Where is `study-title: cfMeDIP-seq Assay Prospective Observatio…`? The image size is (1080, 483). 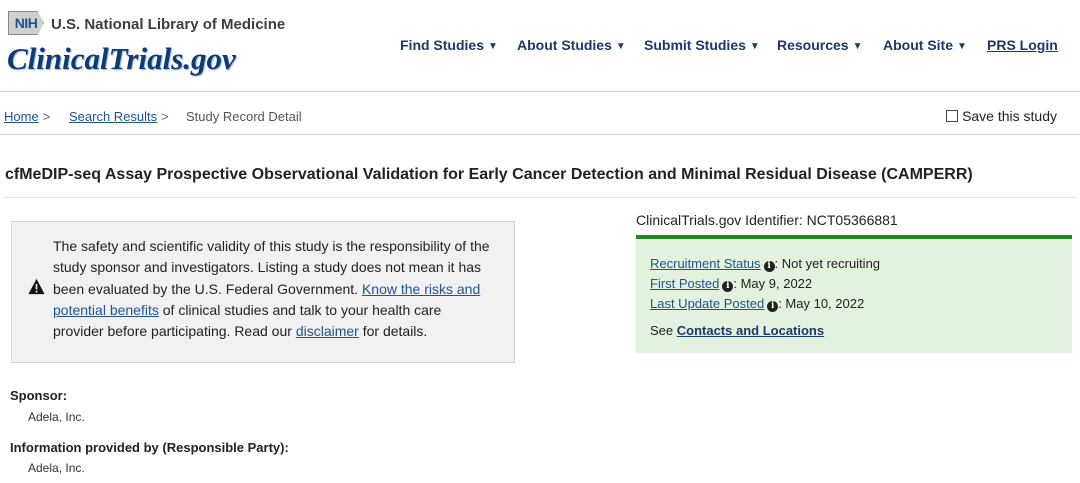
study-title: cfMeDIP-seq Assay Prospective Observatio… is located at coordinates (489, 174).